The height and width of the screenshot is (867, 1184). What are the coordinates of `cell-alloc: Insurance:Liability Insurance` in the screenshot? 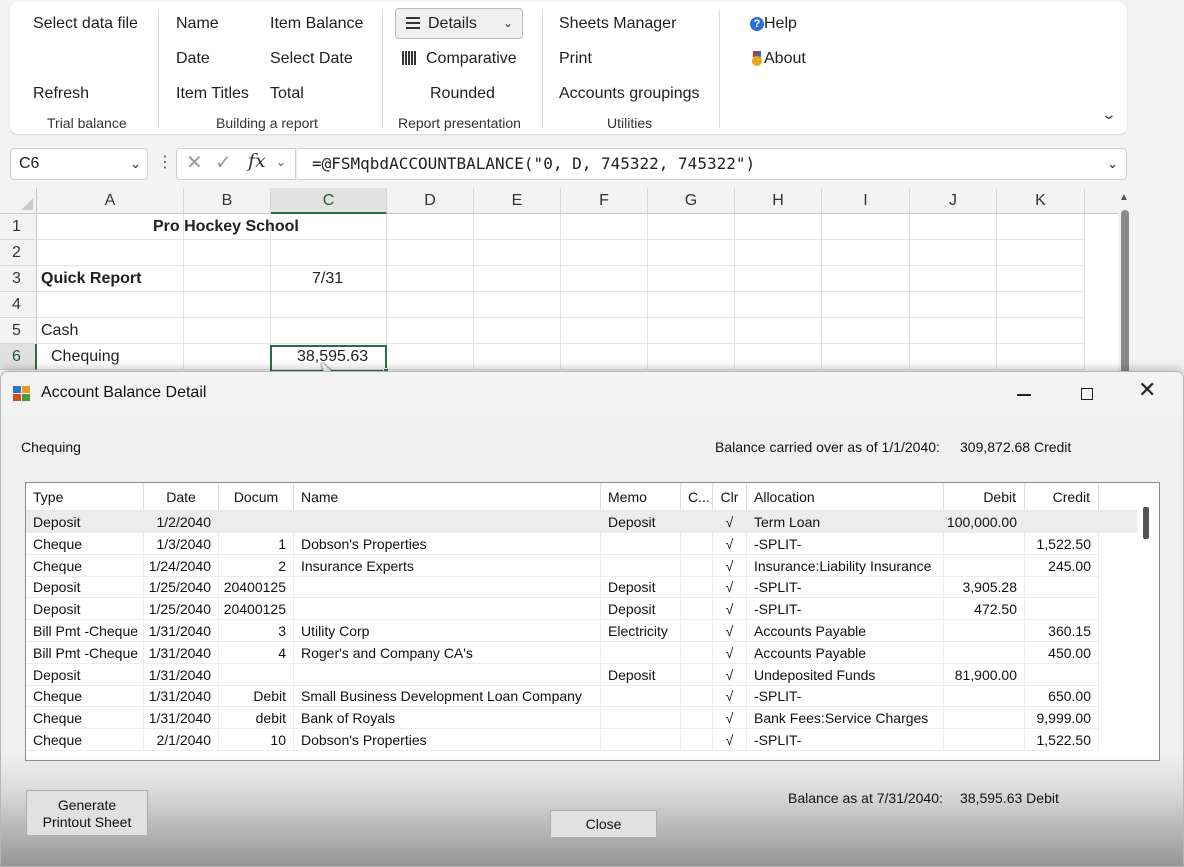 It's located at (845, 565).